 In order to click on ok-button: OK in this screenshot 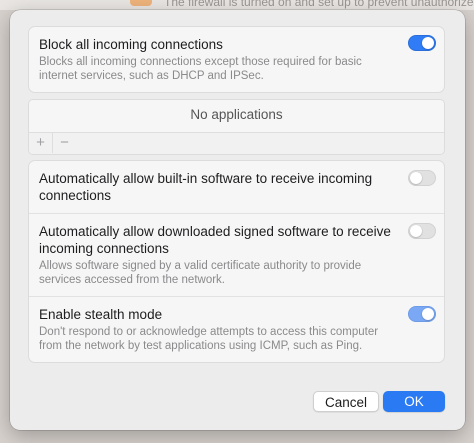, I will do `click(414, 401)`.